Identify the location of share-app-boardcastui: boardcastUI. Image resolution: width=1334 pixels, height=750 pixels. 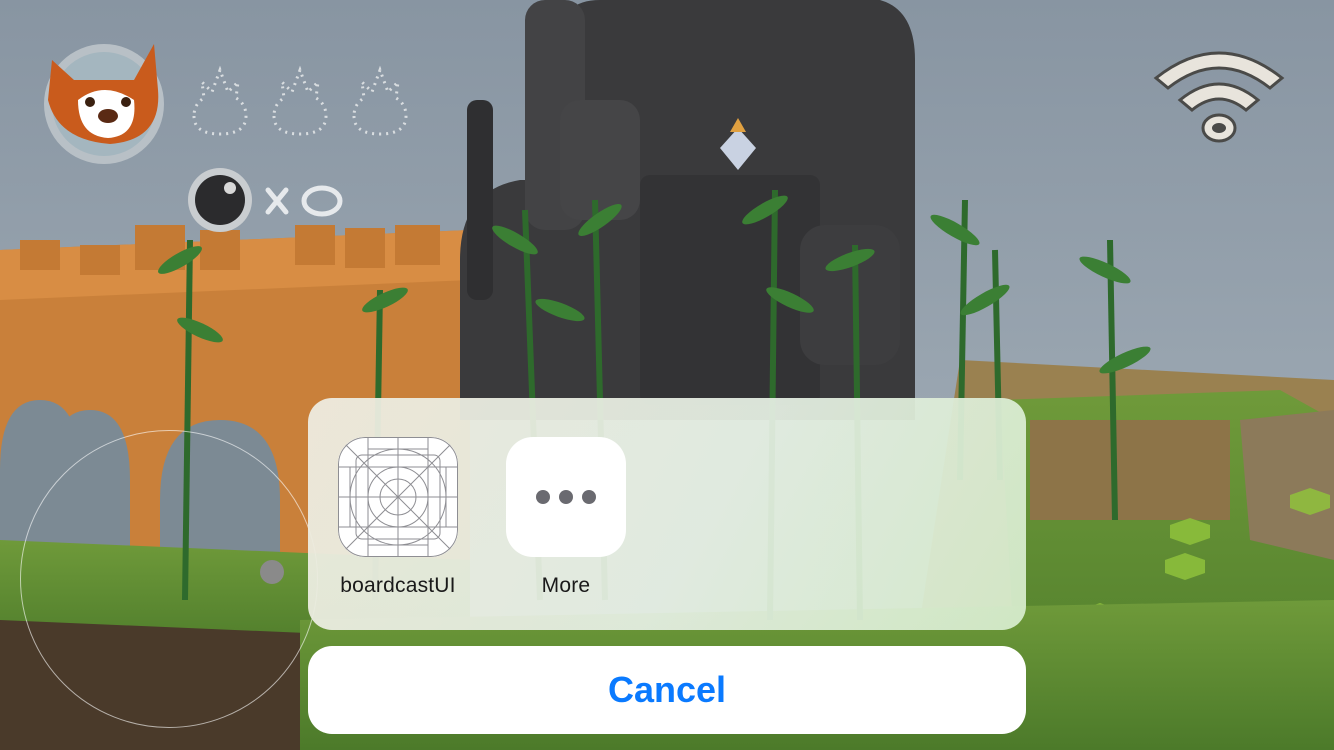
(398, 517).